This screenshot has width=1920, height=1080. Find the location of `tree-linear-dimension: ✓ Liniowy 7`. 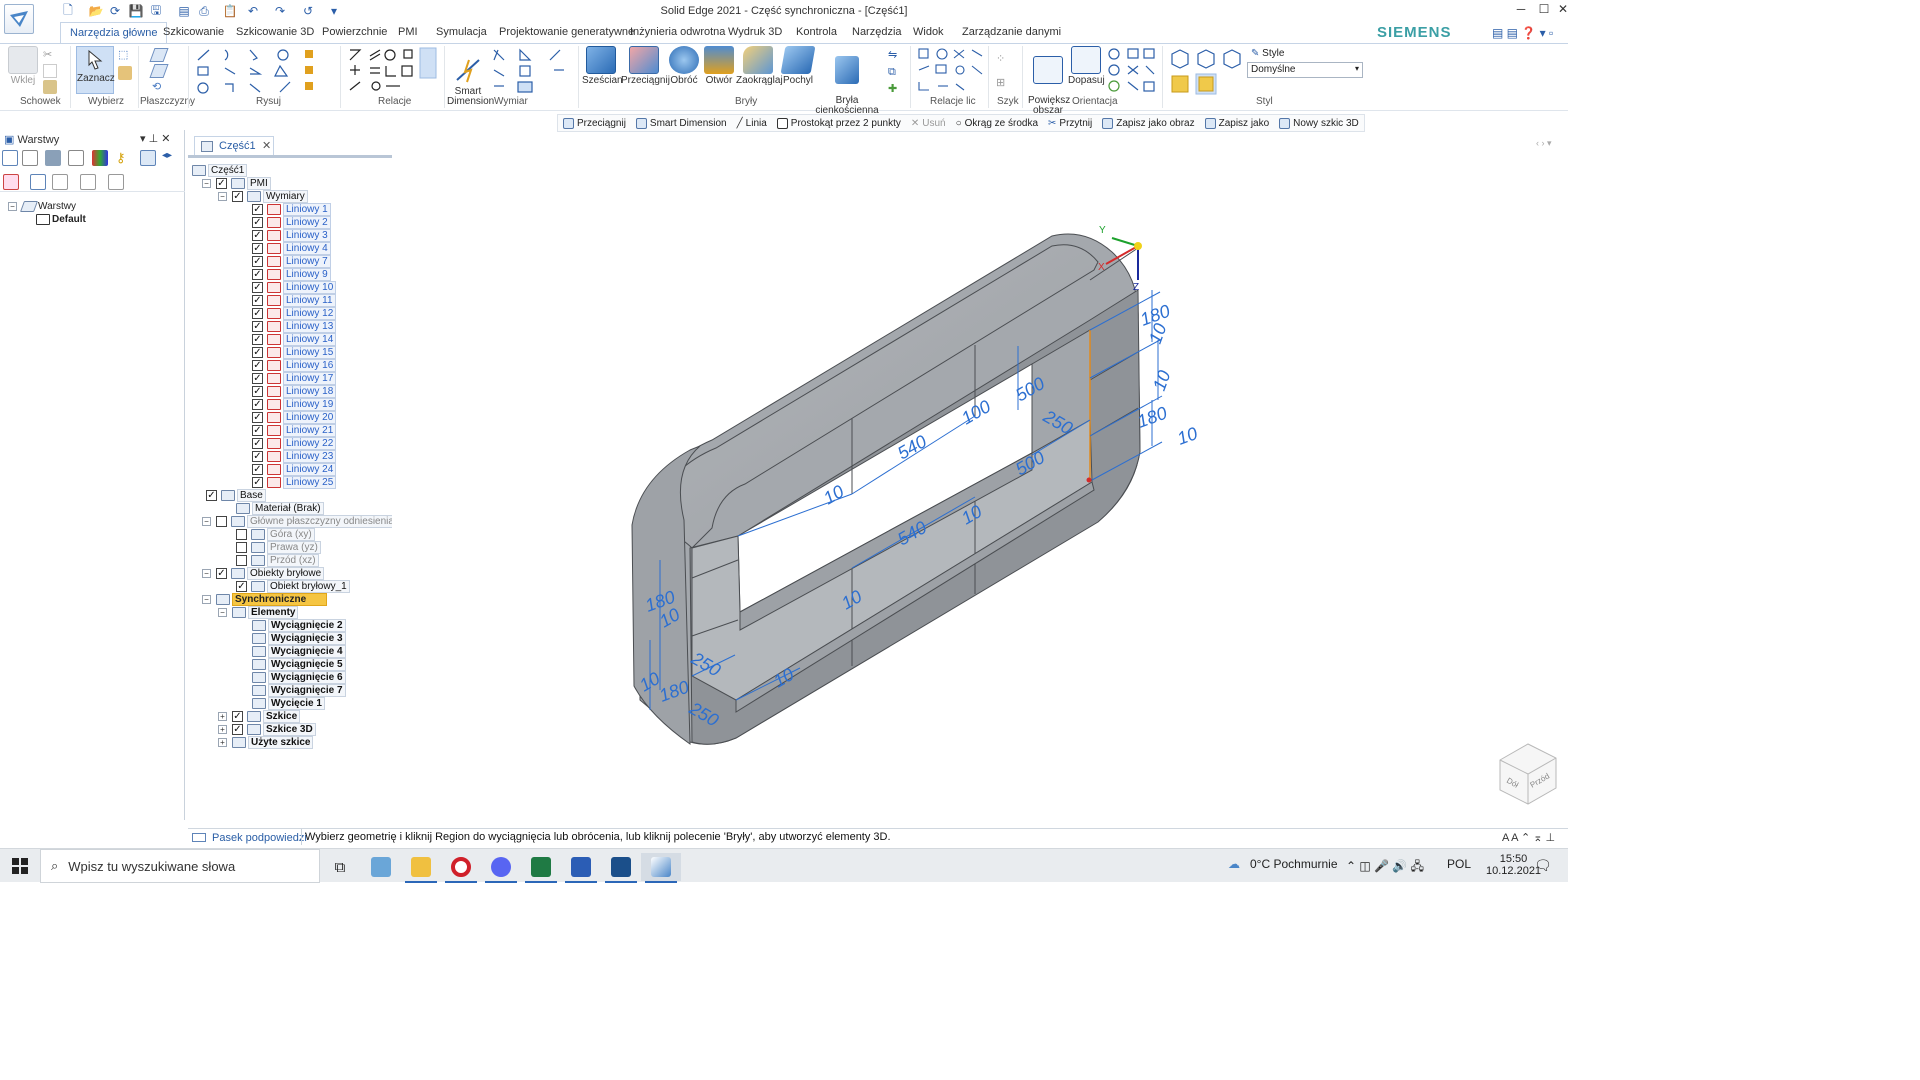

tree-linear-dimension: ✓ Liniowy 7 is located at coordinates (260, 261).